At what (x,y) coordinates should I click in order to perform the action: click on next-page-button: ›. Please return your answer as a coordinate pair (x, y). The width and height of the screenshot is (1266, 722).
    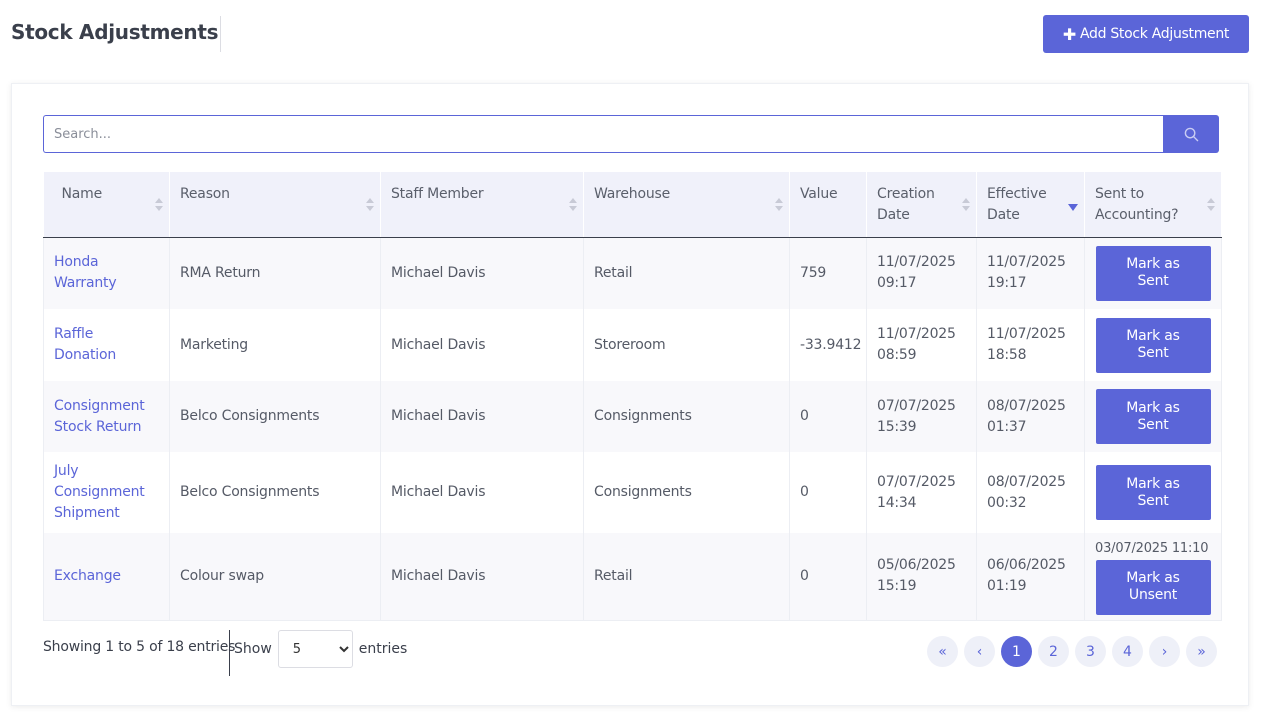
    Looking at the image, I should click on (1164, 651).